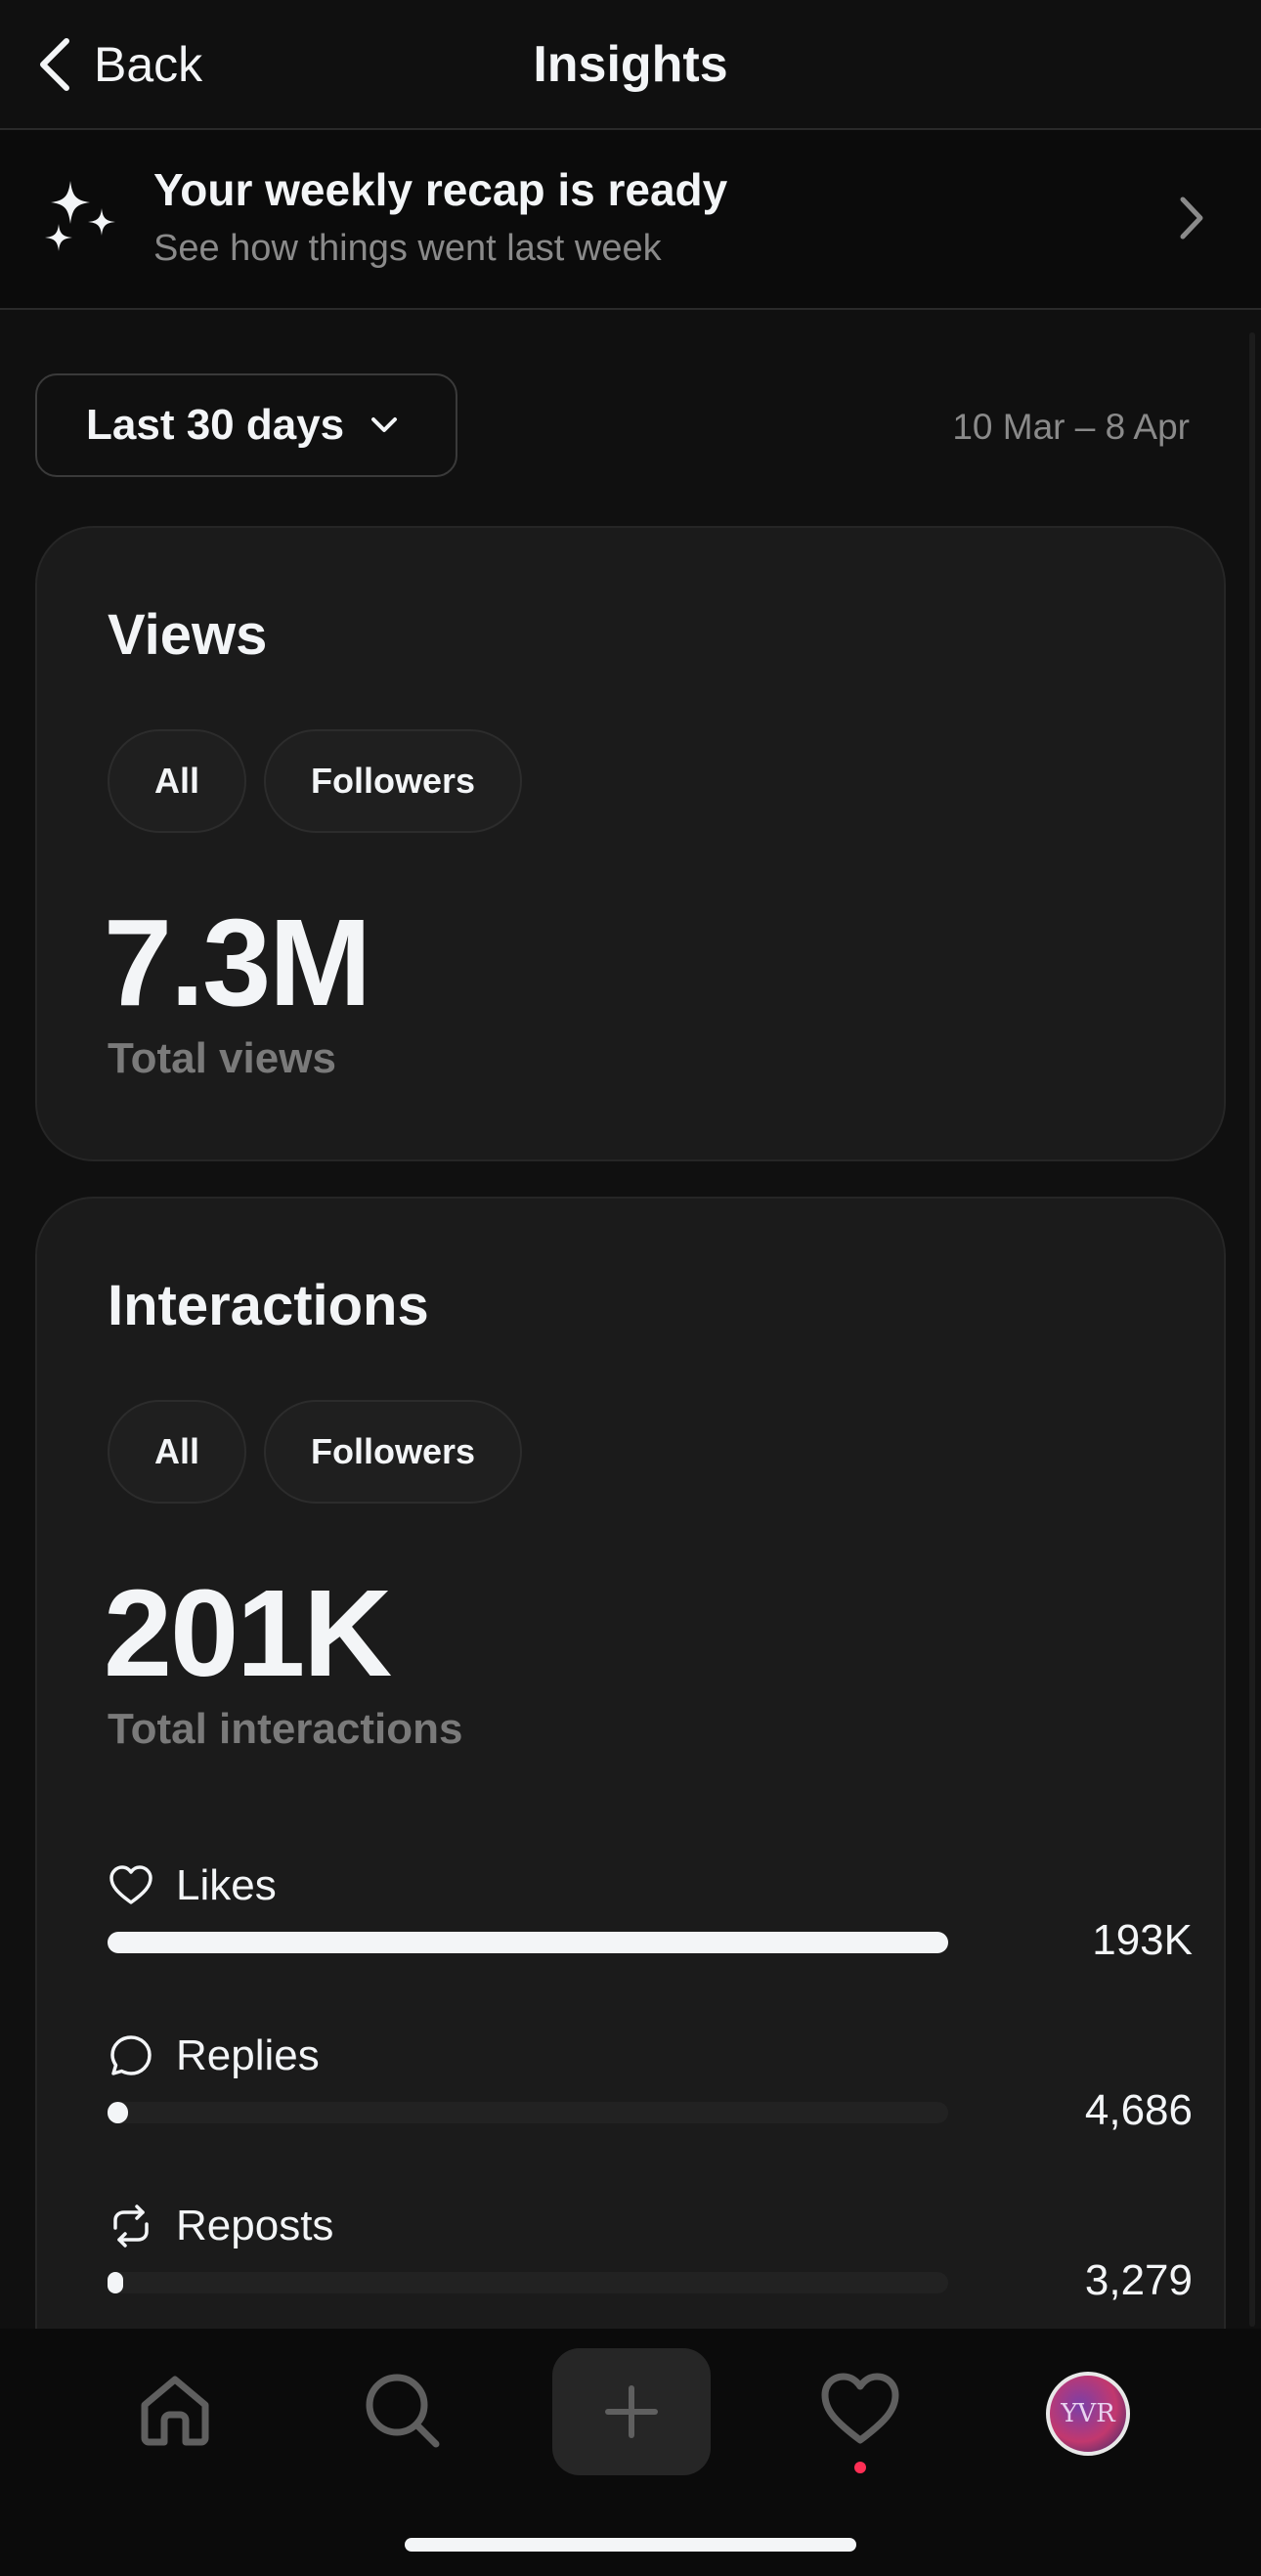 Image resolution: width=1261 pixels, height=2576 pixels. I want to click on views-audience-tabs: All Followers, so click(315, 781).